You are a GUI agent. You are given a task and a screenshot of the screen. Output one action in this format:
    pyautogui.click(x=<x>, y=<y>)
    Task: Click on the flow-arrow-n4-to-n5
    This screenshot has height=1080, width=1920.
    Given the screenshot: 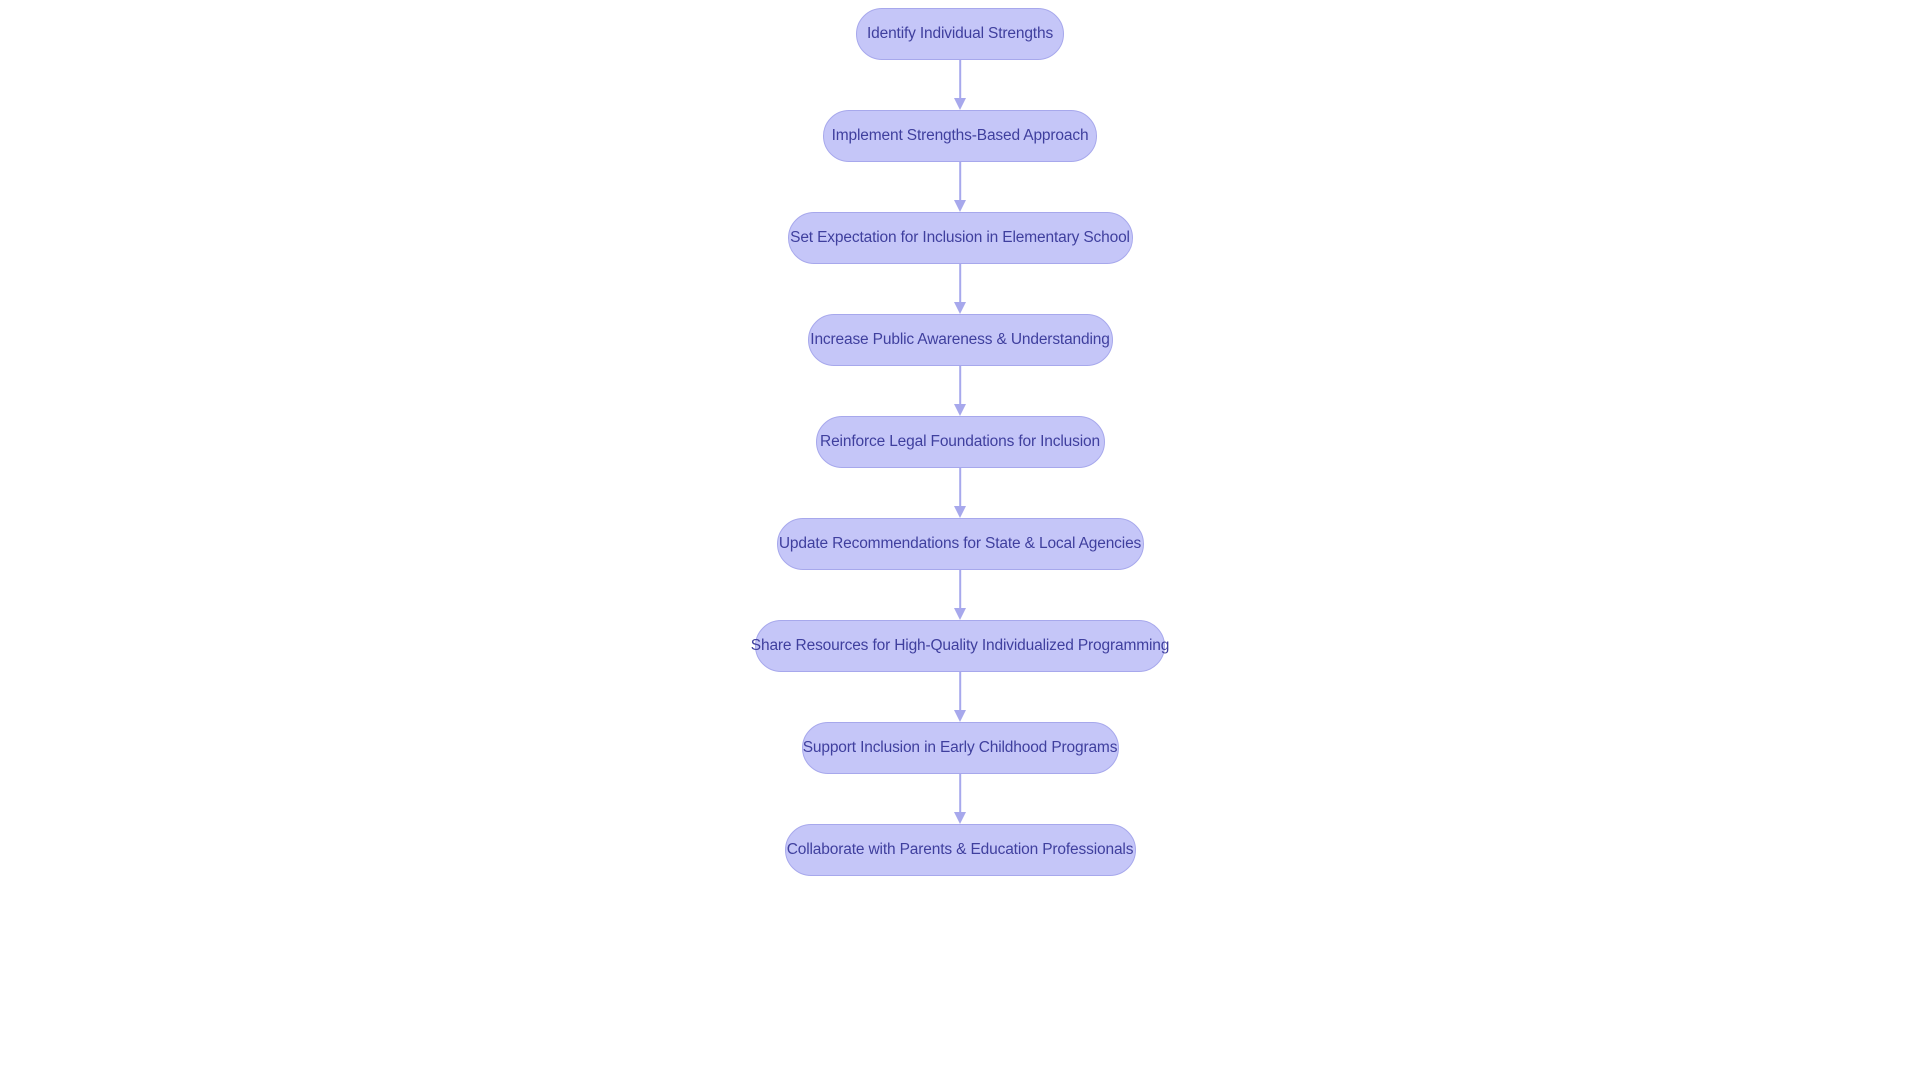 What is the action you would take?
    pyautogui.click(x=960, y=391)
    